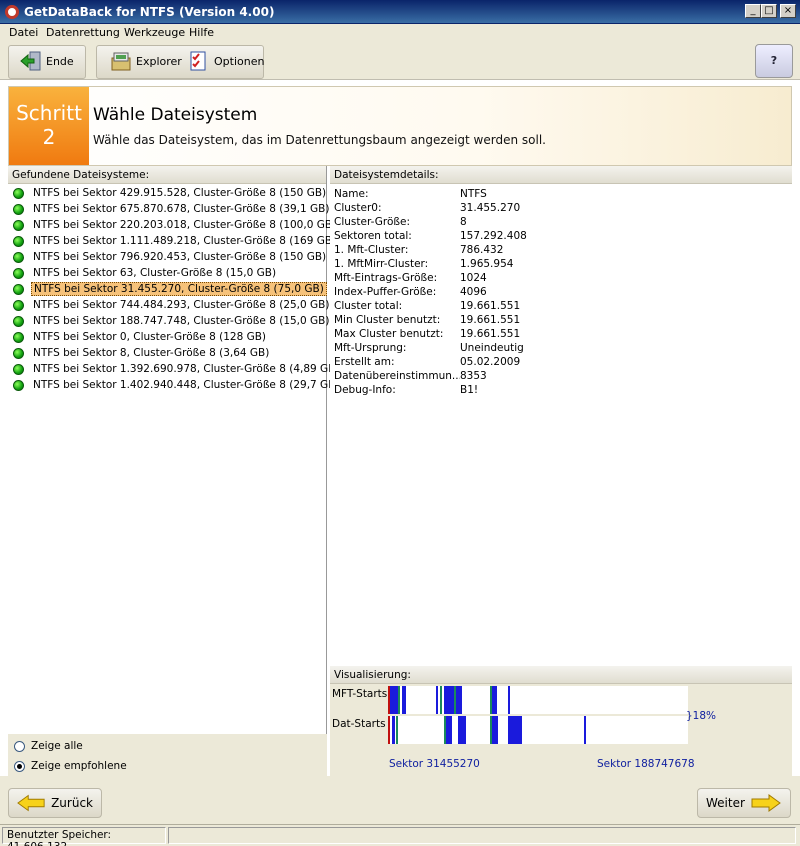 This screenshot has width=800, height=846. What do you see at coordinates (30, 61) in the screenshot?
I see `exit-icon` at bounding box center [30, 61].